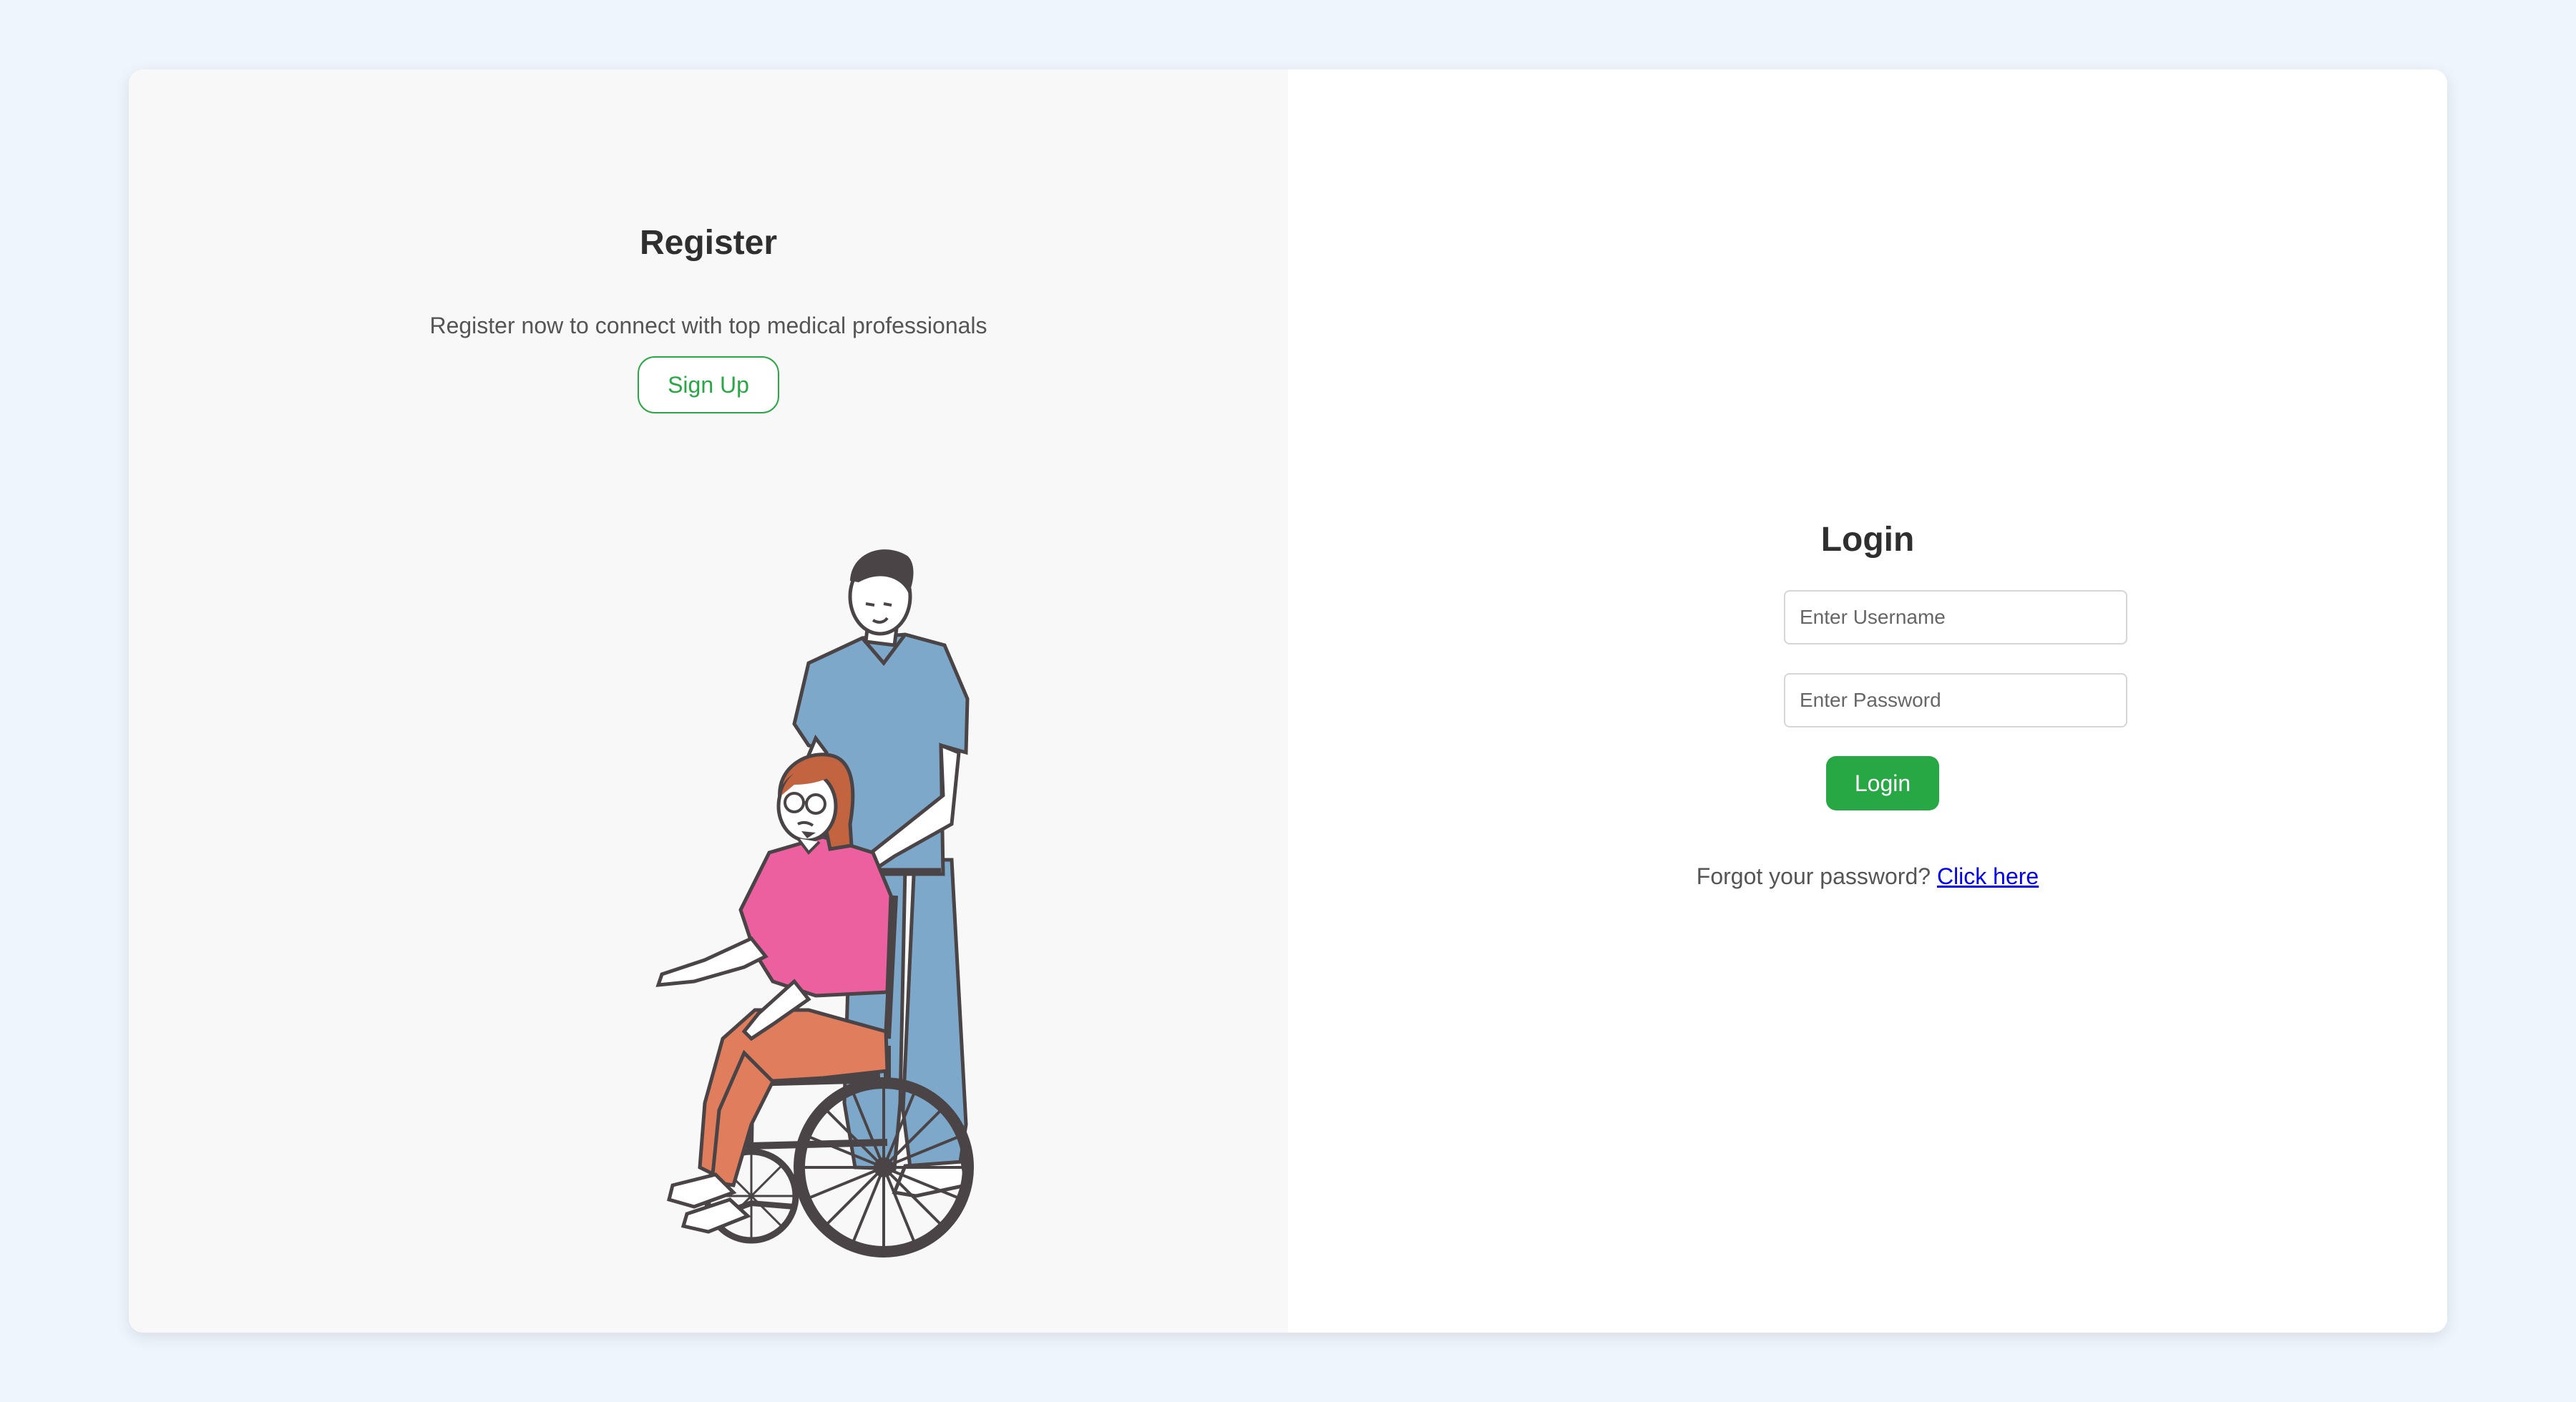 The width and height of the screenshot is (2576, 1402). I want to click on username-input, so click(1955, 617).